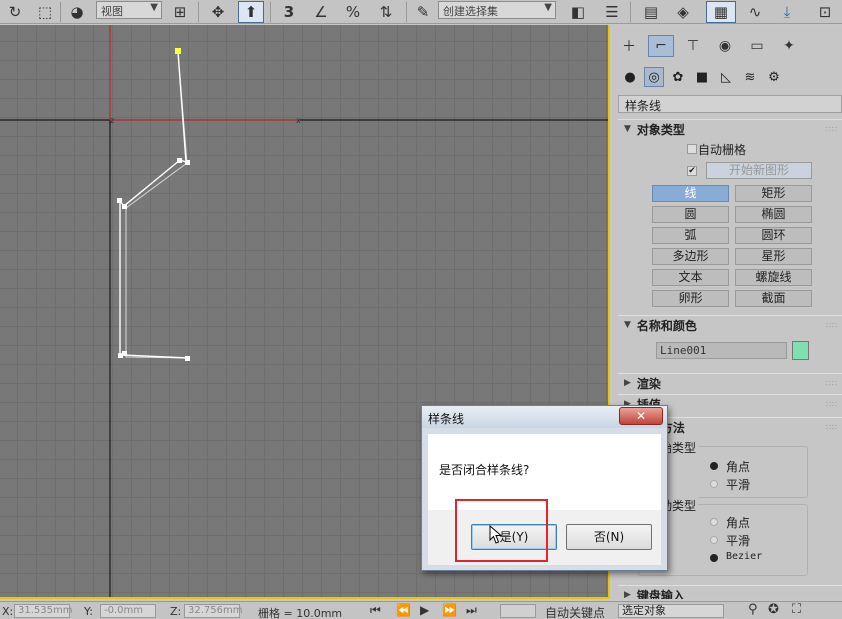 Image resolution: width=842 pixels, height=619 pixels. Describe the element at coordinates (773, 193) in the screenshot. I see `shape-button-rectangle: 矩形` at that location.